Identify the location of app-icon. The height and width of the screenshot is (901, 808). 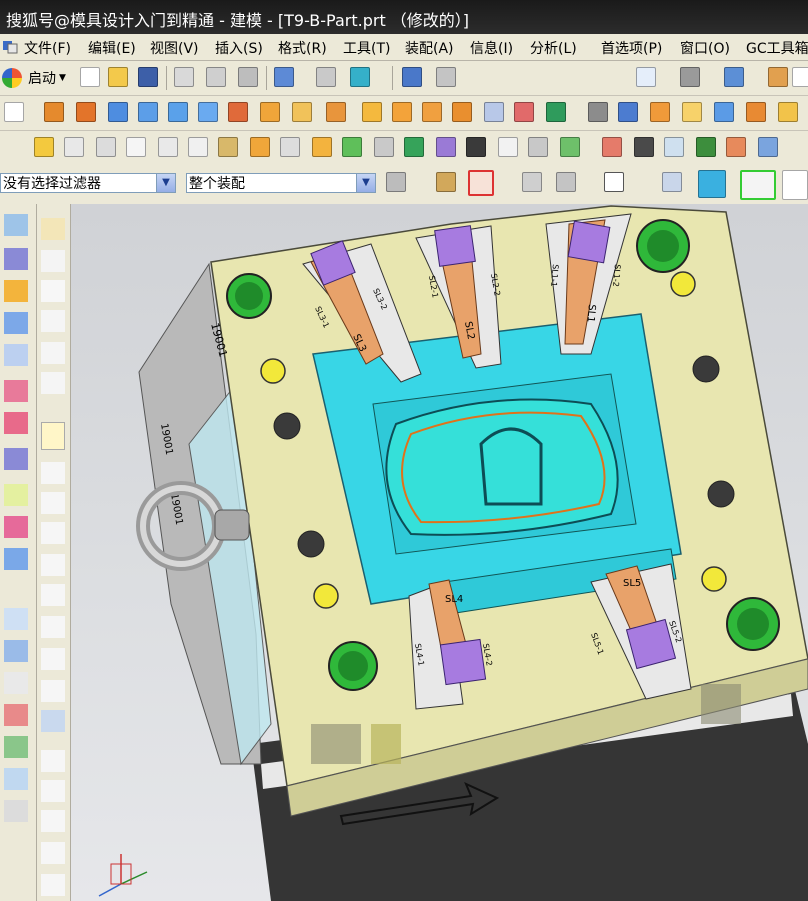
(10, 46).